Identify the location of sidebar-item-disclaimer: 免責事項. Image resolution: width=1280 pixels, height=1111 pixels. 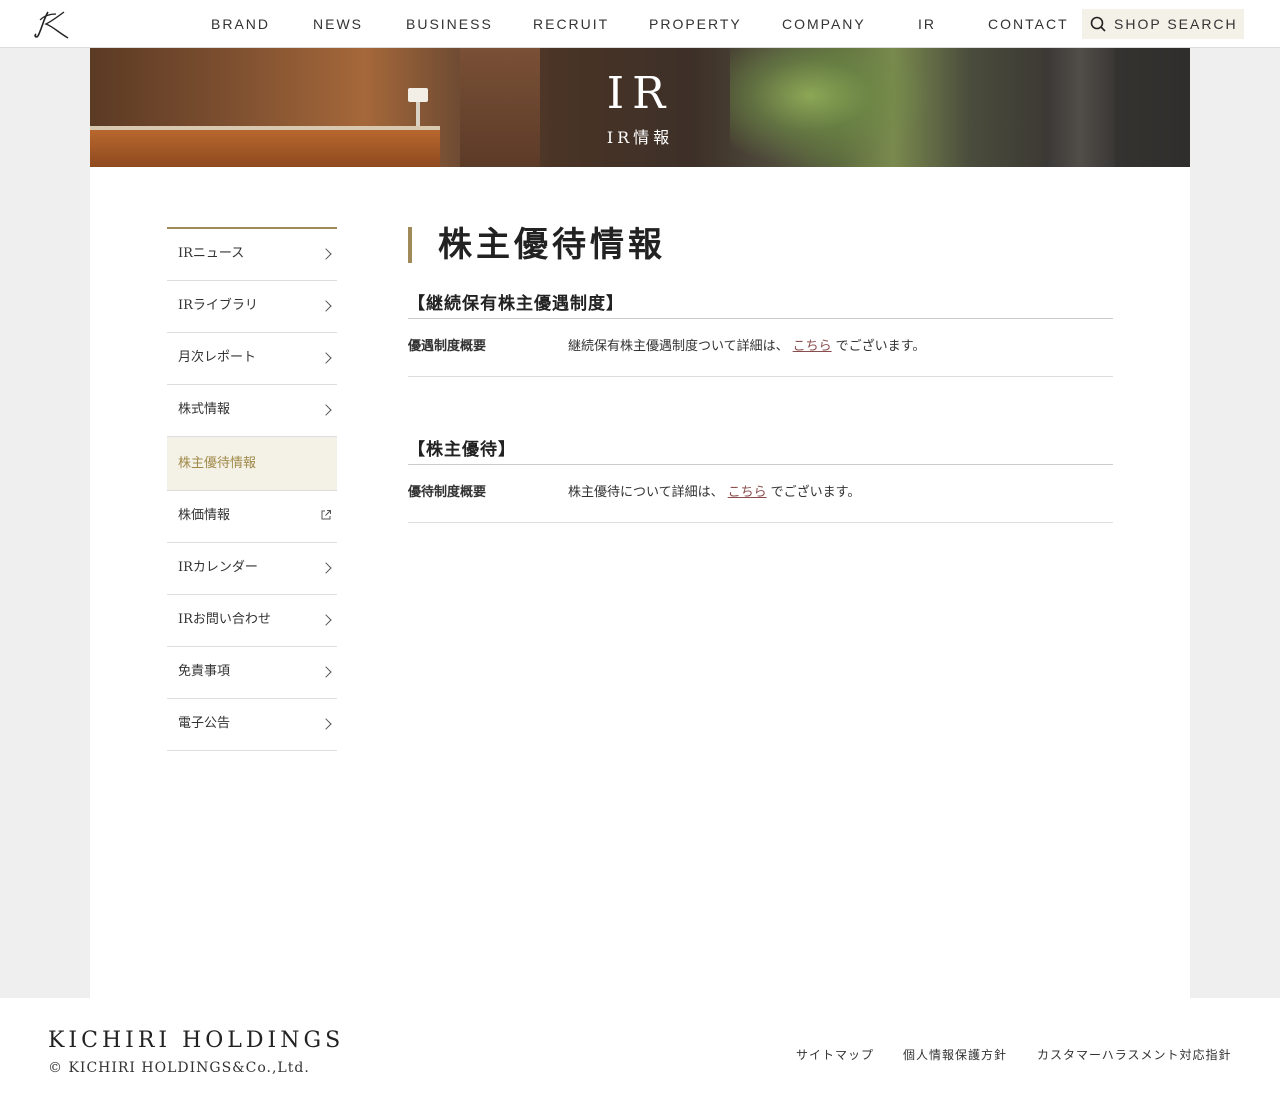
(252, 673).